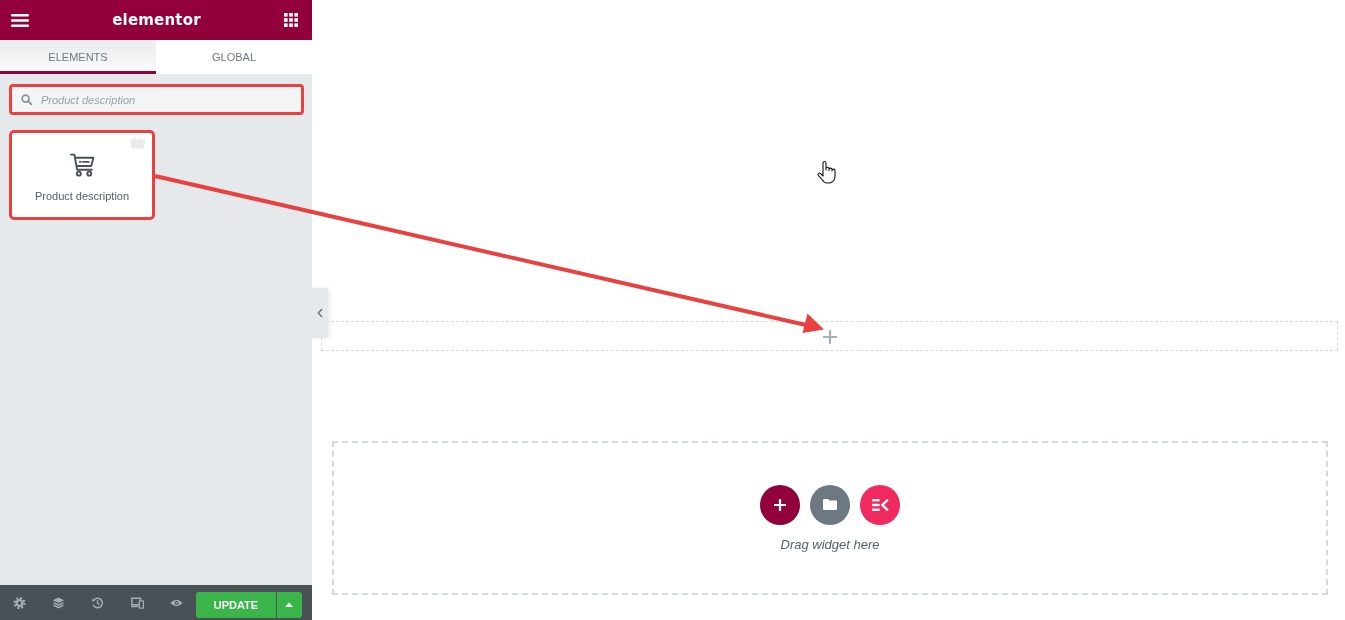 This screenshot has width=1345, height=620. Describe the element at coordinates (78, 57) in the screenshot. I see `panel-tab: ELEMENTS` at that location.